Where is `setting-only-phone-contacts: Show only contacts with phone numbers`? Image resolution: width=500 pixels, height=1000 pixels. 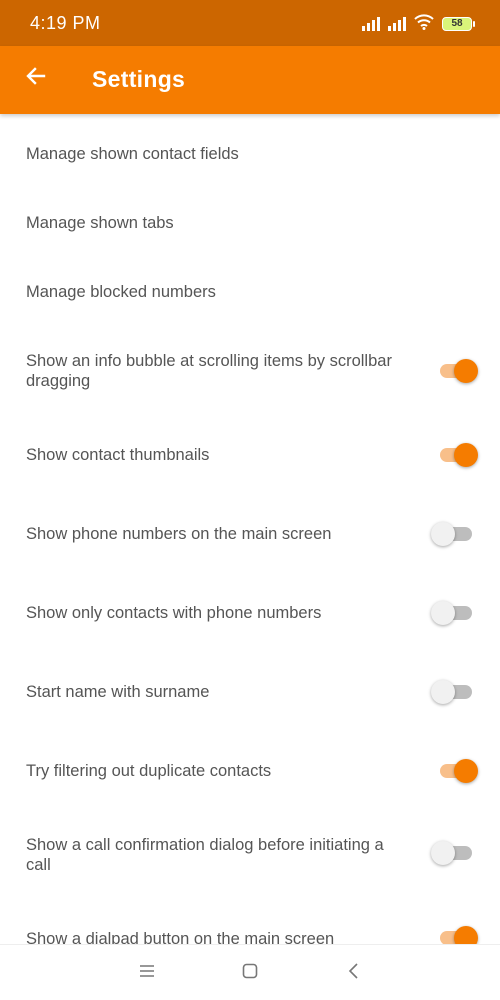 setting-only-phone-contacts: Show only contacts with phone numbers is located at coordinates (250, 616).